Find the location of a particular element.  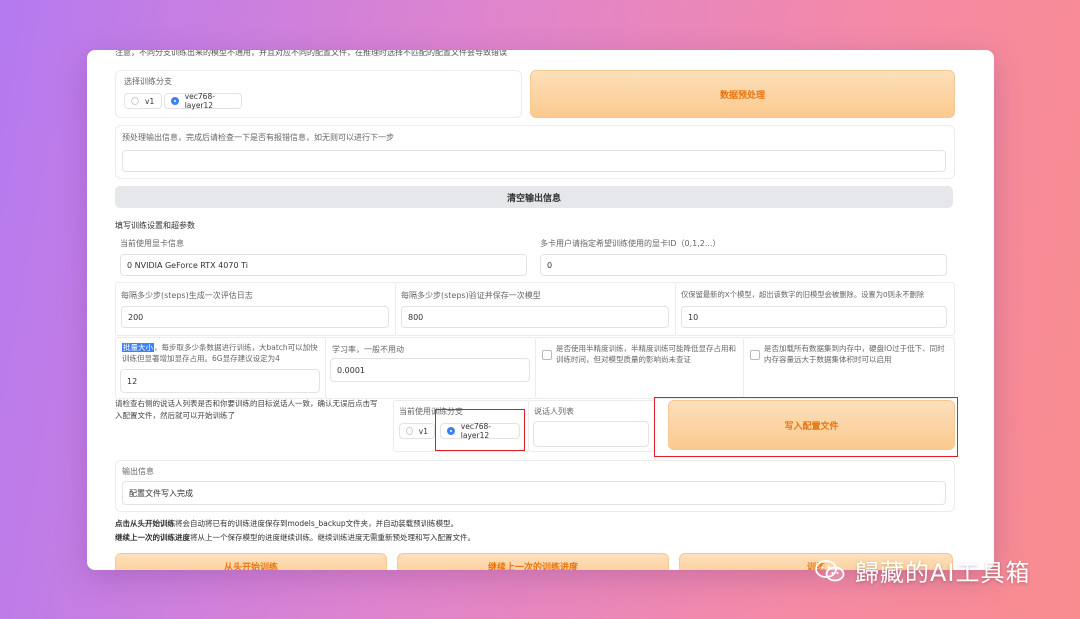

highlight-box-branch is located at coordinates (480, 430).